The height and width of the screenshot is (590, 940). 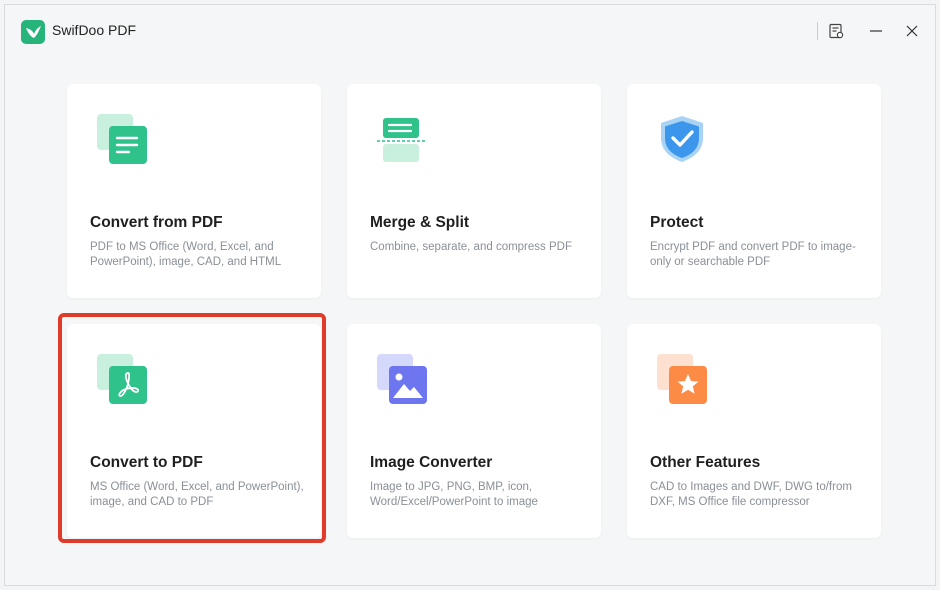 I want to click on feedback-icon, so click(x=836, y=31).